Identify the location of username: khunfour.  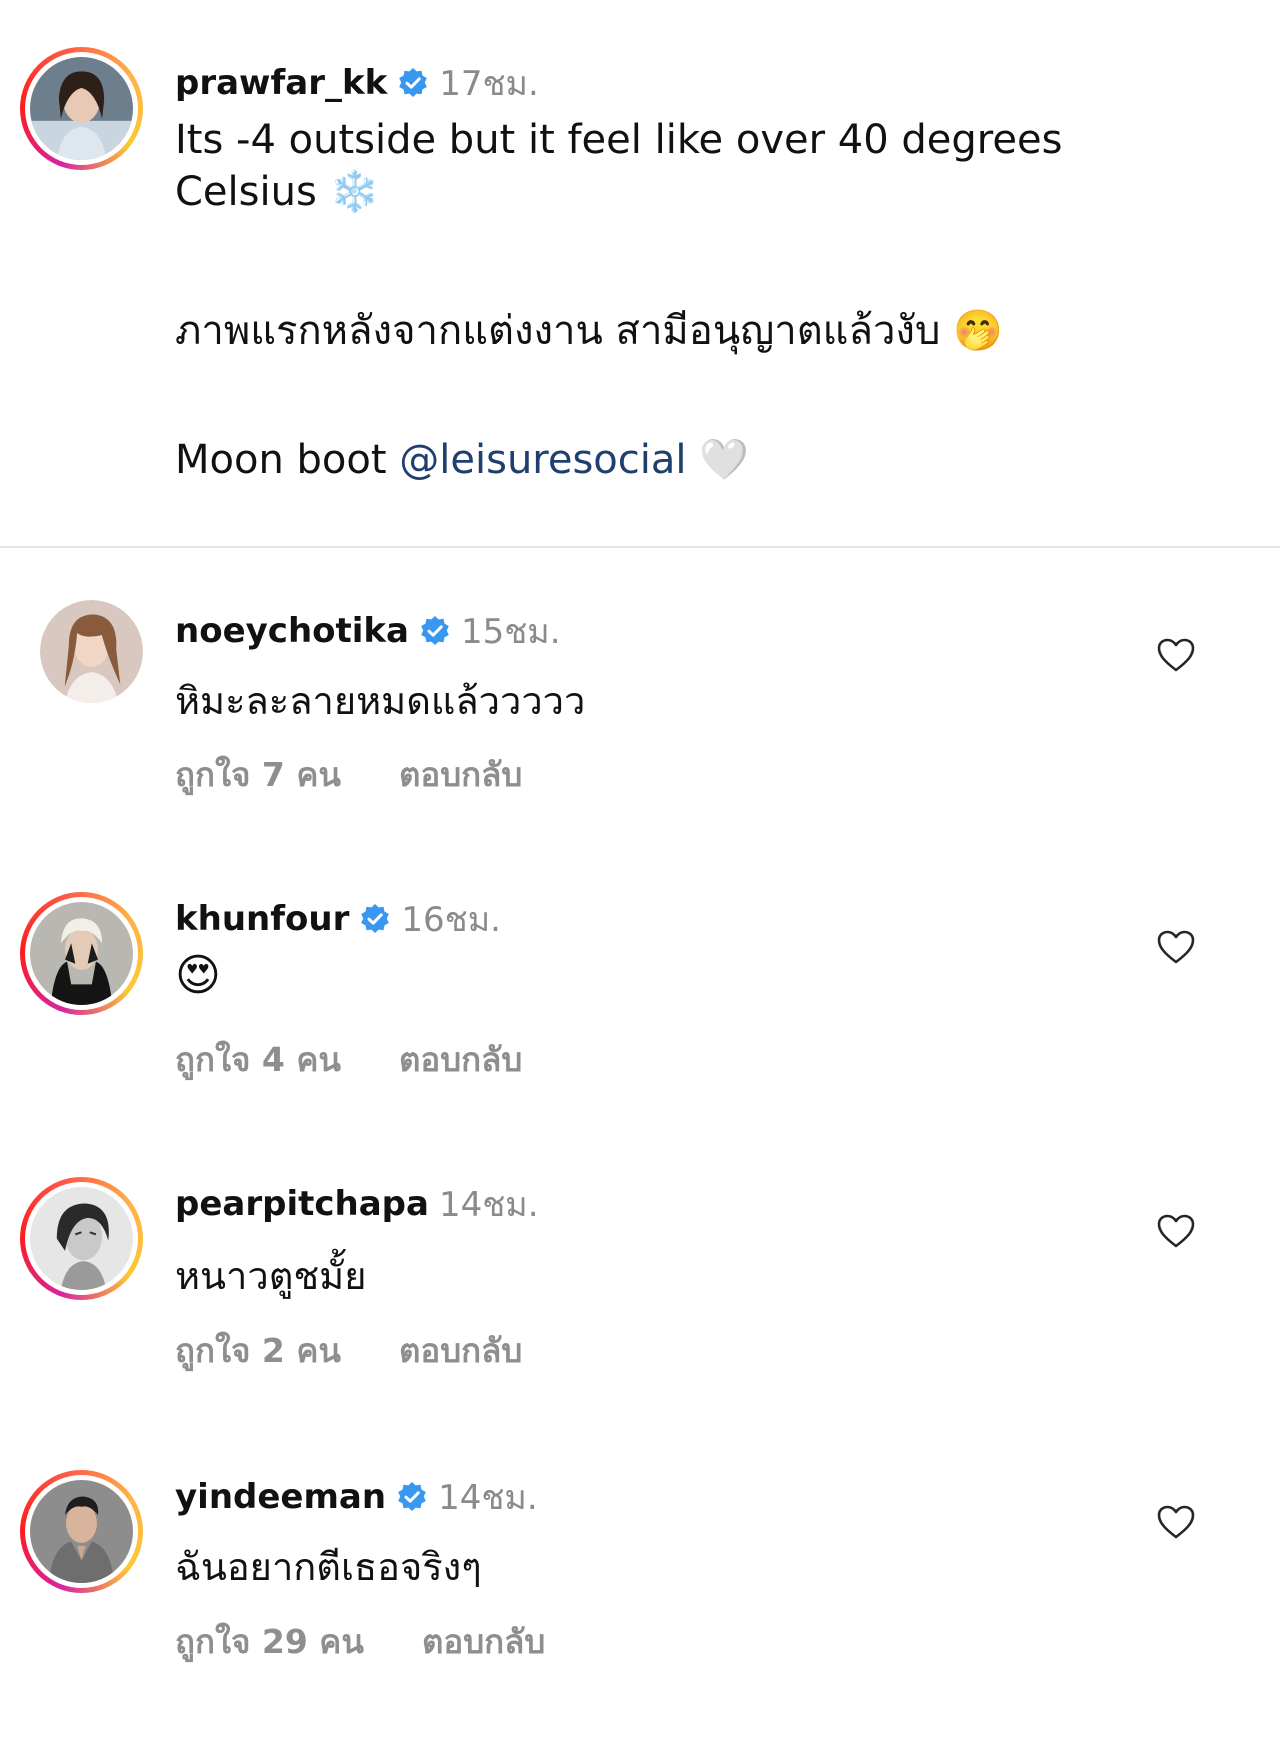
(262, 919).